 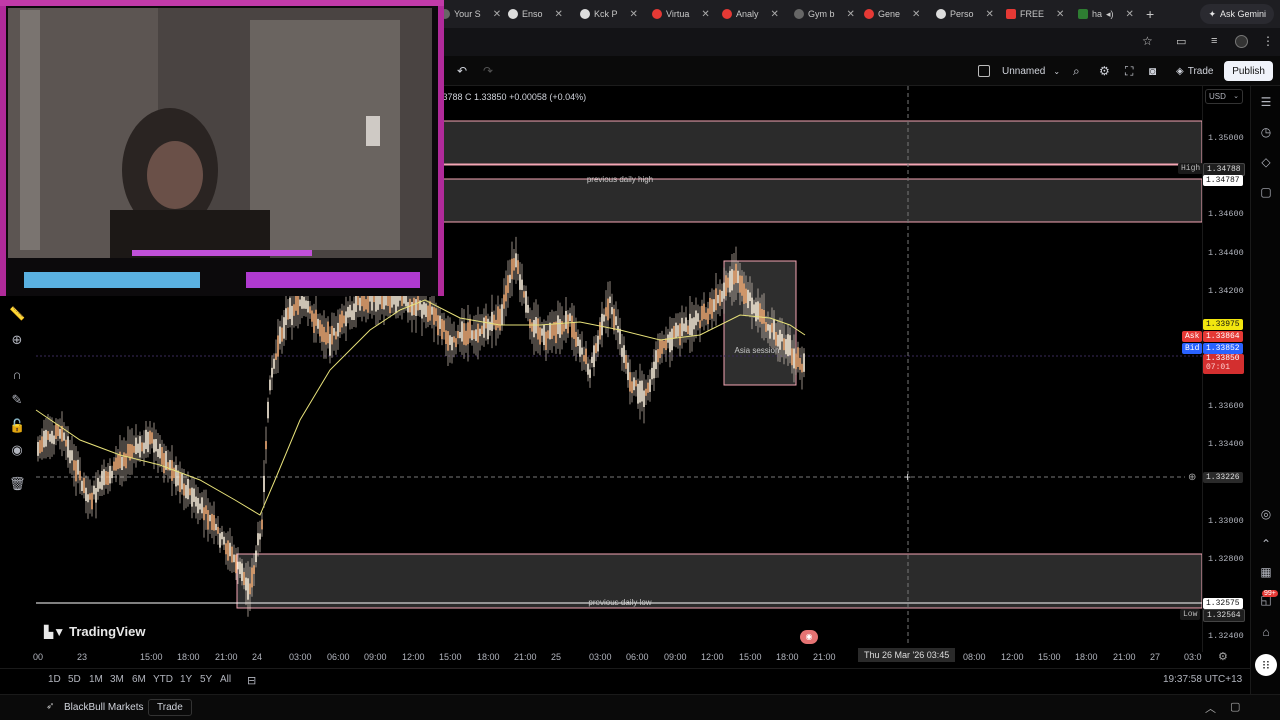 What do you see at coordinates (965, 14) in the screenshot?
I see `browser-tab: Perso ✕` at bounding box center [965, 14].